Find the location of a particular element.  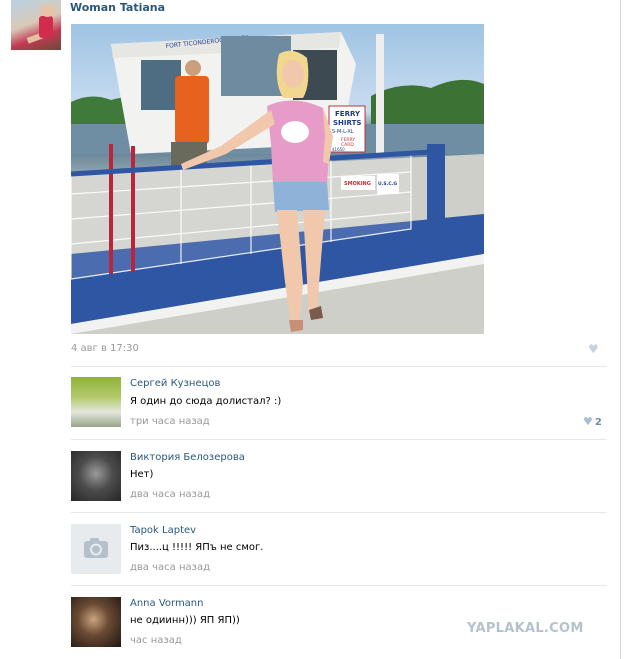

comment-time: три часа назад is located at coordinates (170, 421).